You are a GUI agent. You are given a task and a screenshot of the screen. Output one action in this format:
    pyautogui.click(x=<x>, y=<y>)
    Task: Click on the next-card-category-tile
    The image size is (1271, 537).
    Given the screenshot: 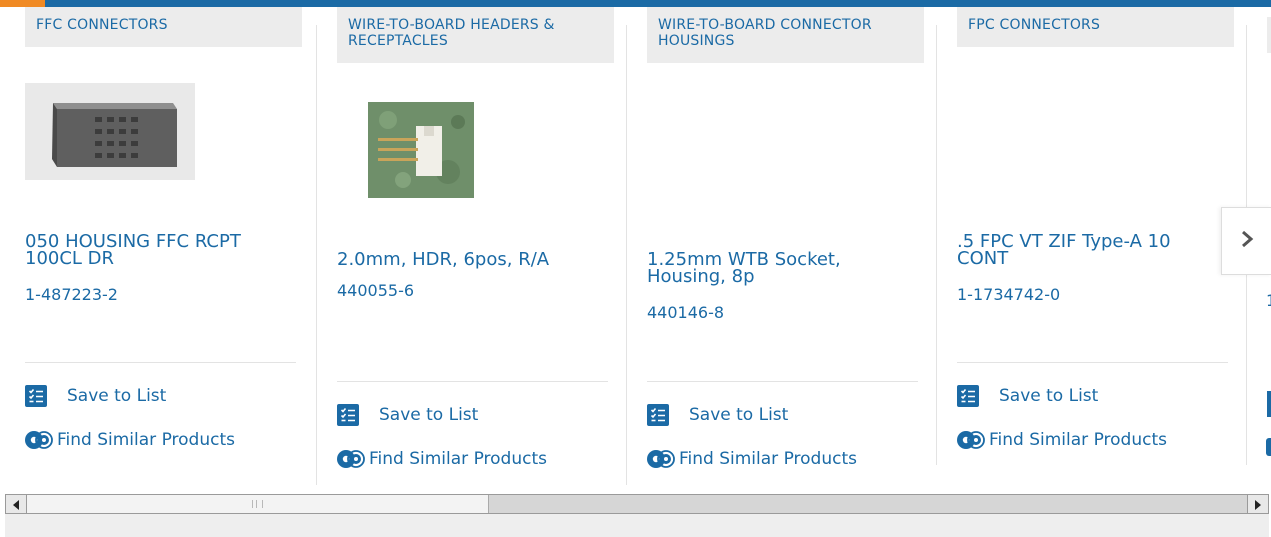 What is the action you would take?
    pyautogui.click(x=1269, y=35)
    